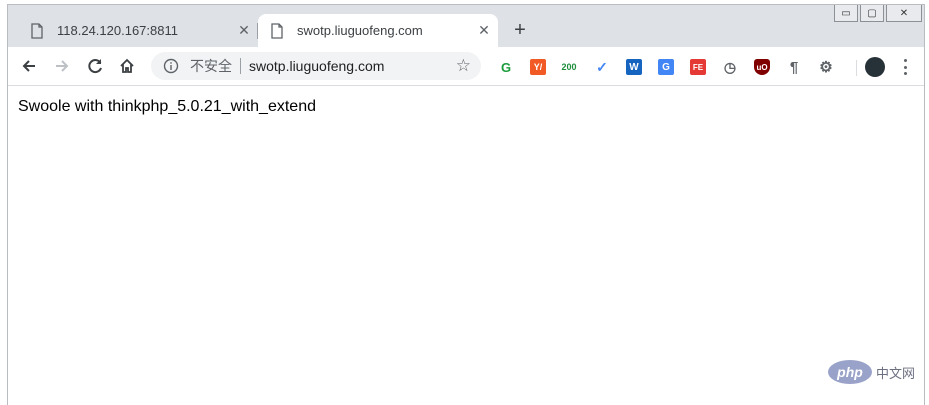  Describe the element at coordinates (896, 373) in the screenshot. I see `watermark-text: 中文网` at that location.